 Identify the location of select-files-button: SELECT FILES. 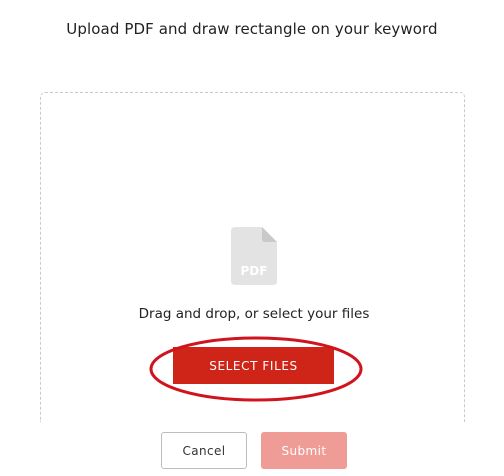
(253, 365).